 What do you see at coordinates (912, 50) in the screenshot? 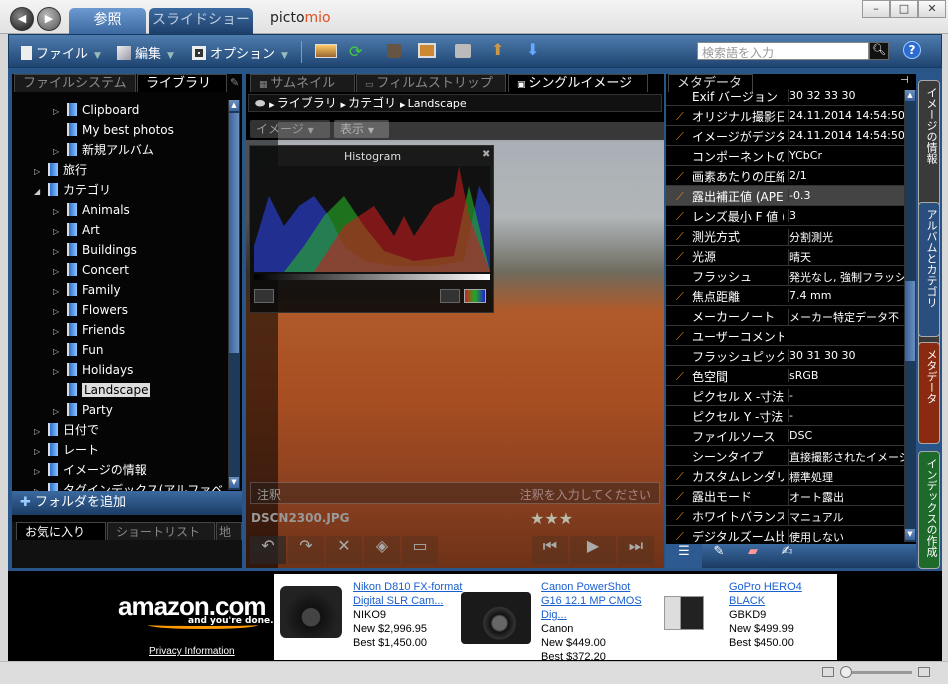
I see `help-button: ?` at bounding box center [912, 50].